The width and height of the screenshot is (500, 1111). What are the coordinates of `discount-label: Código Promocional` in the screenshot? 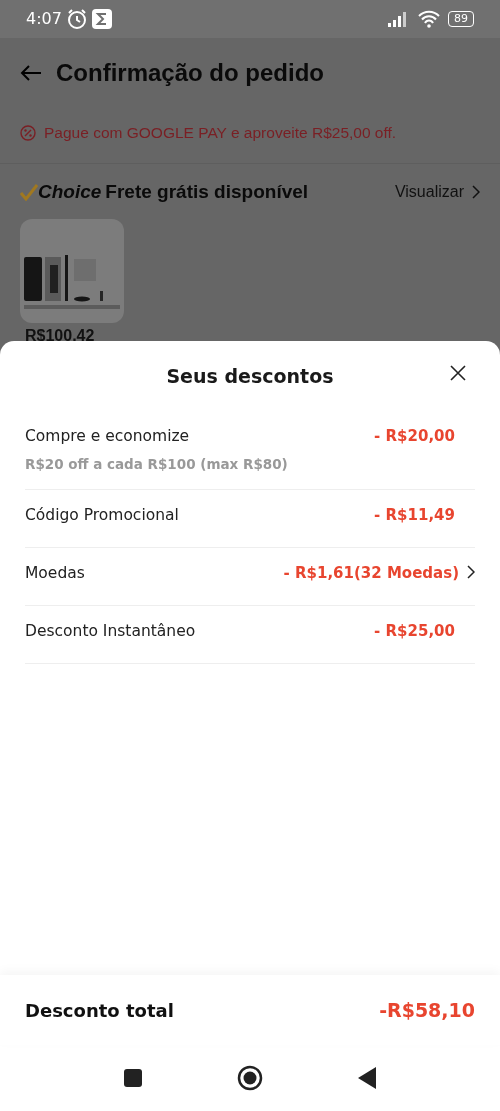 It's located at (102, 515).